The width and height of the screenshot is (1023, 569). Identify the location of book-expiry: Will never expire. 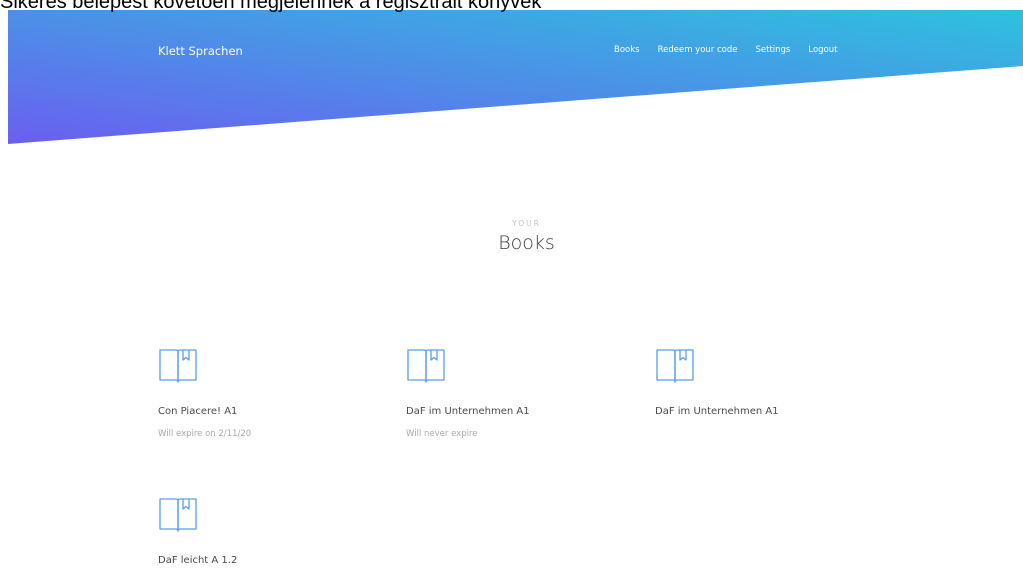
(442, 434).